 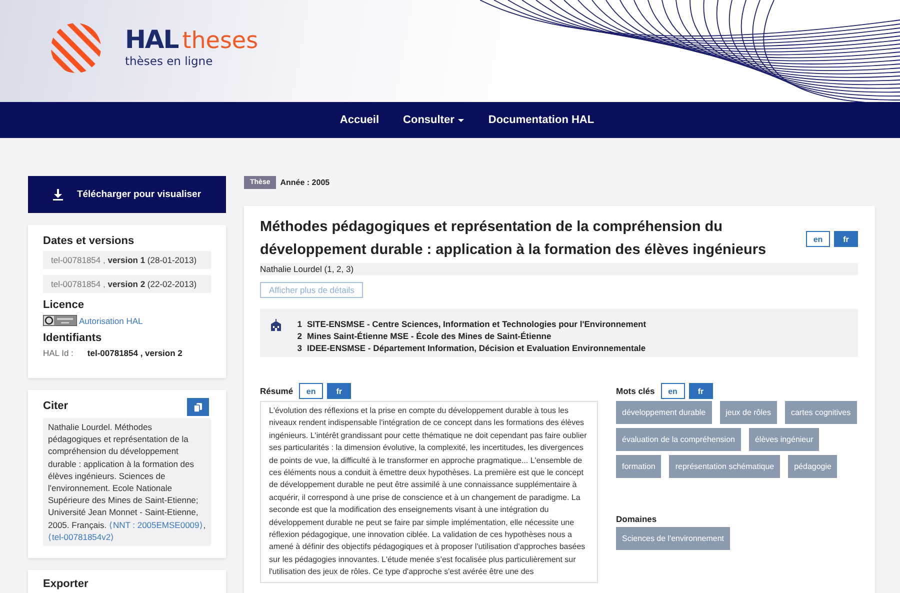 What do you see at coordinates (541, 120) in the screenshot?
I see `nav-link: Documentation HAL` at bounding box center [541, 120].